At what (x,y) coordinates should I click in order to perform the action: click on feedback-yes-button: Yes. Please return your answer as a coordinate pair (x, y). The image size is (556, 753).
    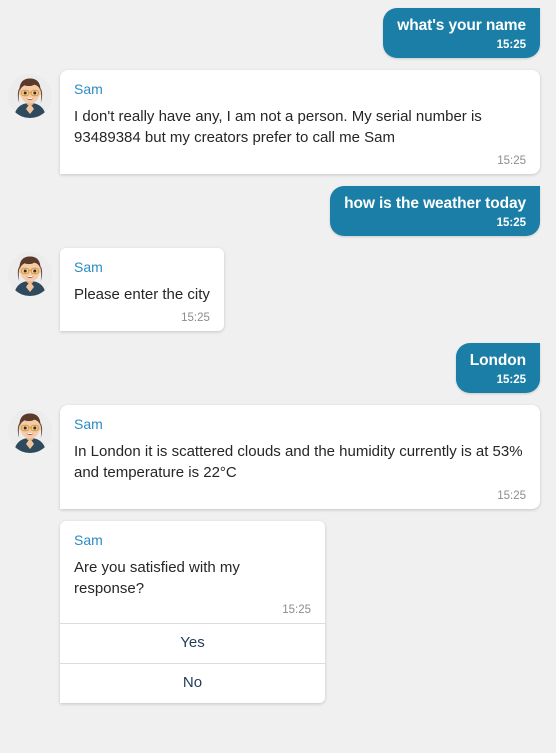
    Looking at the image, I should click on (192, 643).